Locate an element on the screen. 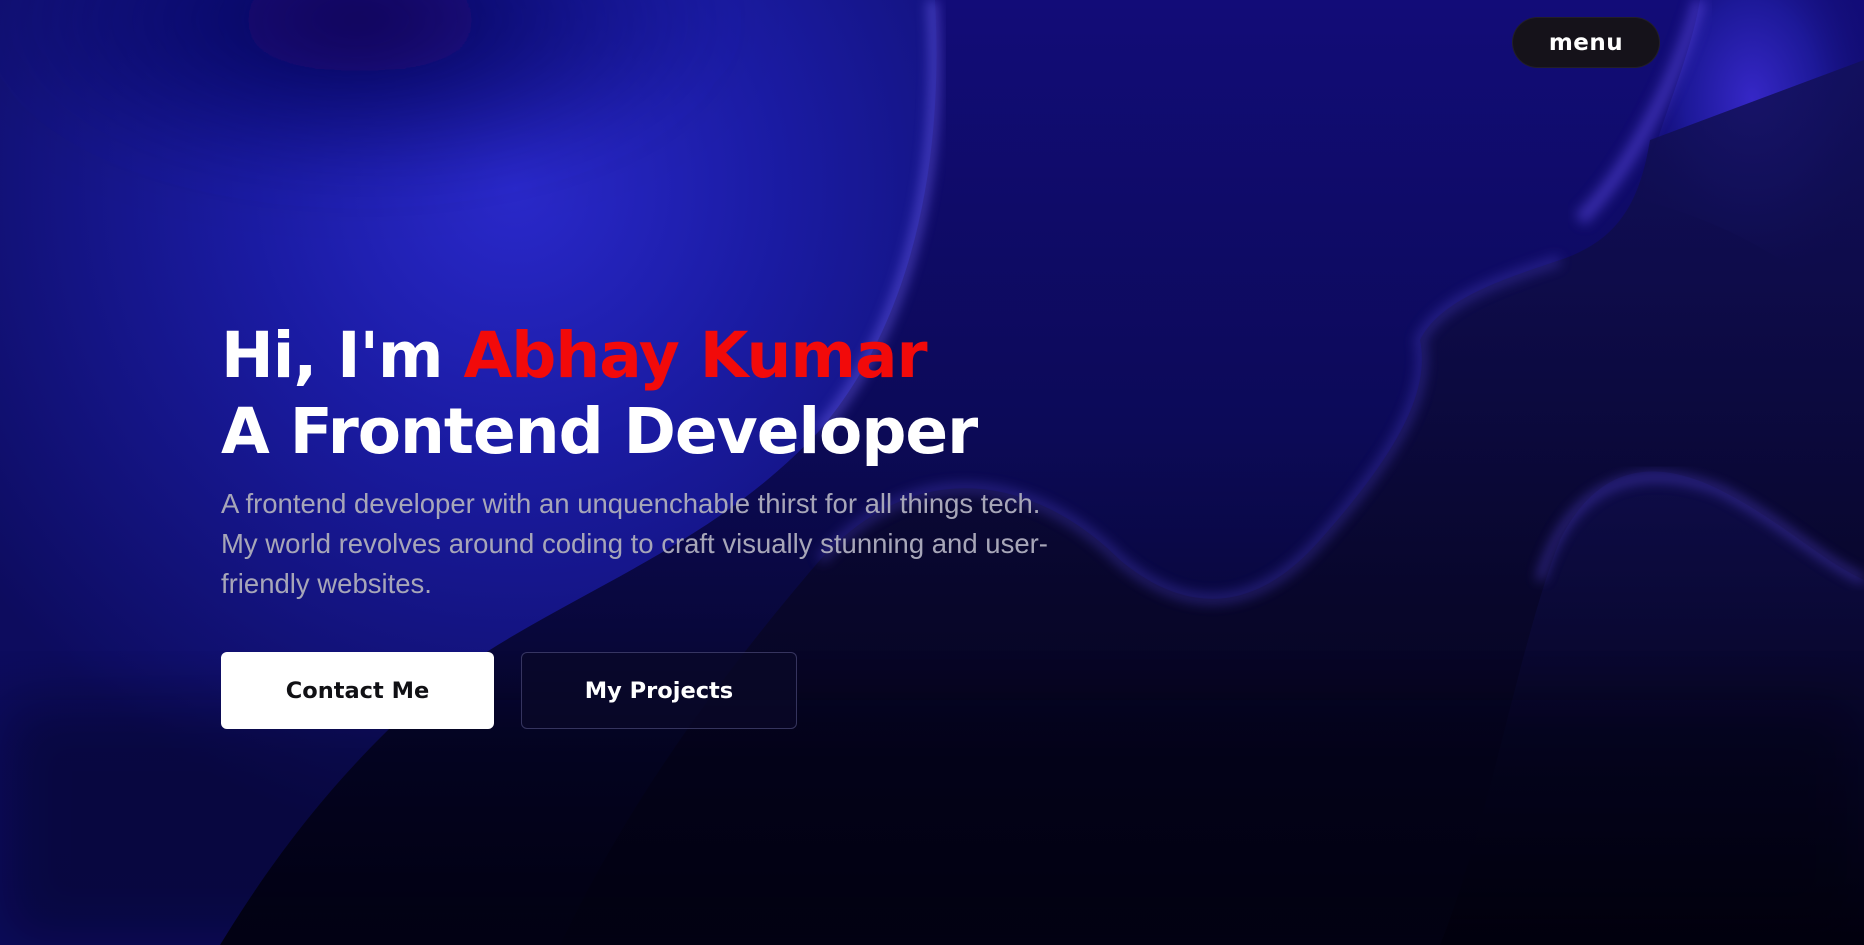 Image resolution: width=1864 pixels, height=945 pixels. hero-headline: Hi, I'm Abhay Kumar A Frontend Developer is located at coordinates (671, 394).